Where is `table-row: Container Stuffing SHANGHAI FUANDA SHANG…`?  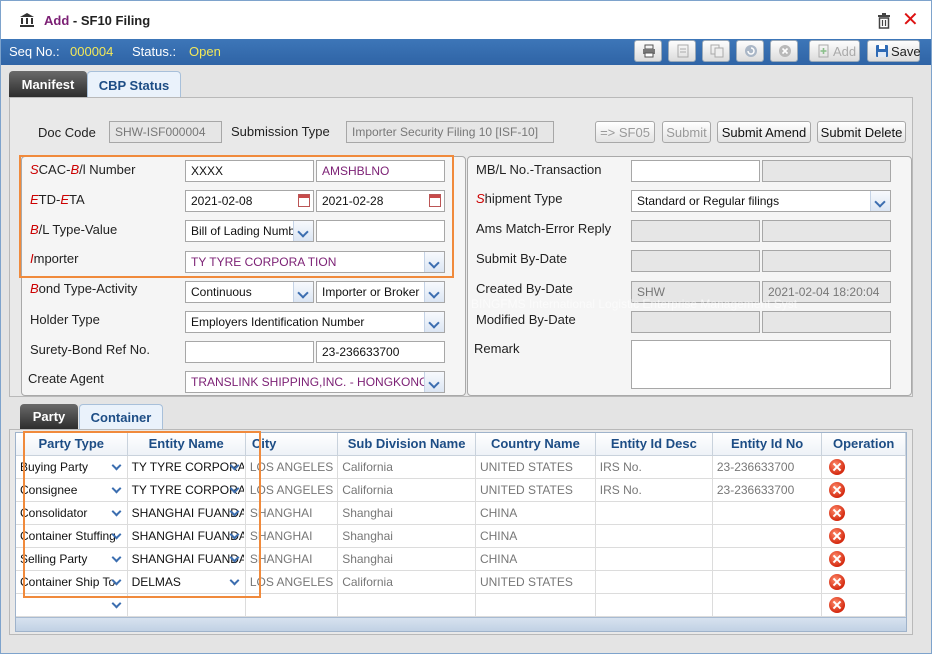
table-row: Container Stuffing SHANGHAI FUANDA SHANG… is located at coordinates (461, 536).